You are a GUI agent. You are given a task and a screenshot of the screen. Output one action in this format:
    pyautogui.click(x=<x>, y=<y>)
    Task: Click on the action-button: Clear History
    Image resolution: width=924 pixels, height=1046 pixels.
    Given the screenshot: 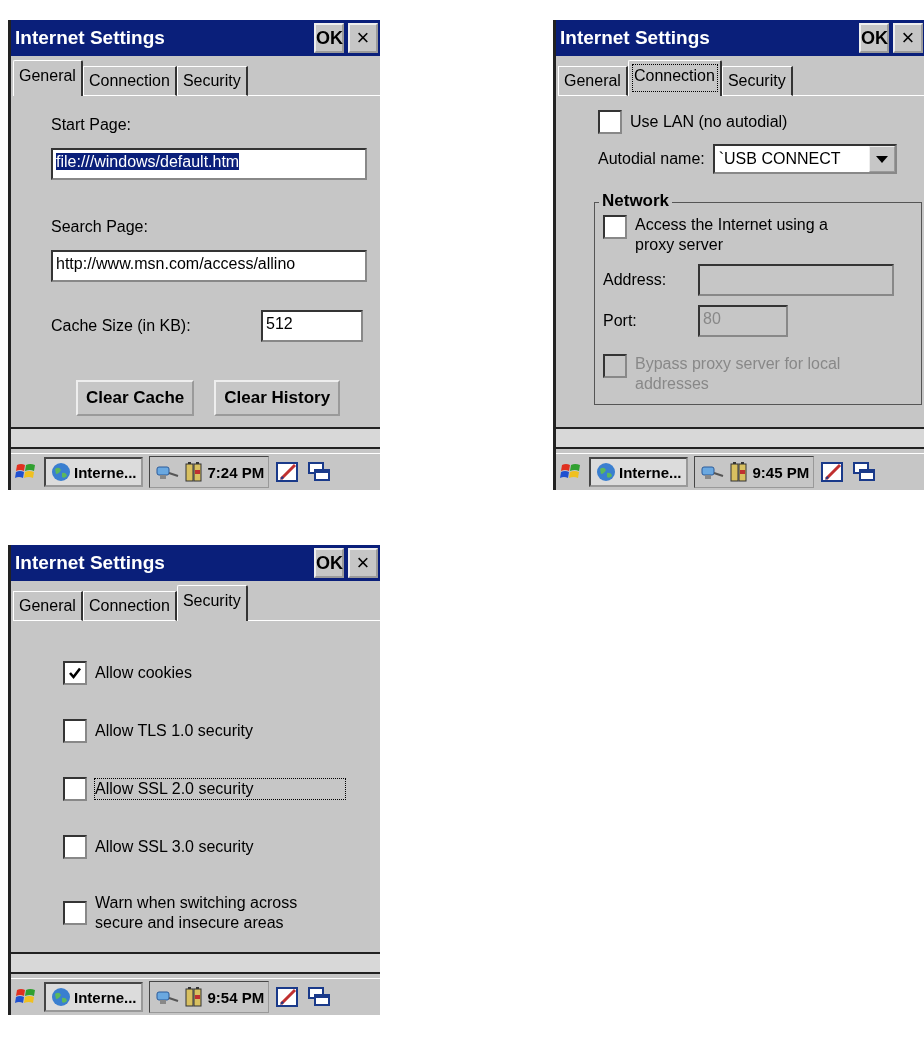 What is the action you would take?
    pyautogui.click(x=277, y=398)
    